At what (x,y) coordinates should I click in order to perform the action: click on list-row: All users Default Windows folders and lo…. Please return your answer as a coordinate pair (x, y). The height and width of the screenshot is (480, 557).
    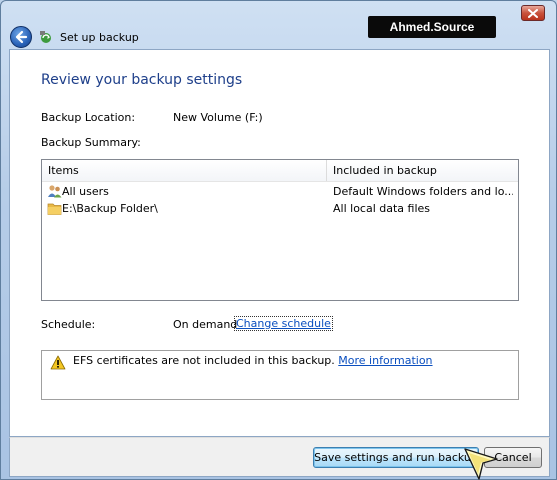
    Looking at the image, I should click on (280, 191).